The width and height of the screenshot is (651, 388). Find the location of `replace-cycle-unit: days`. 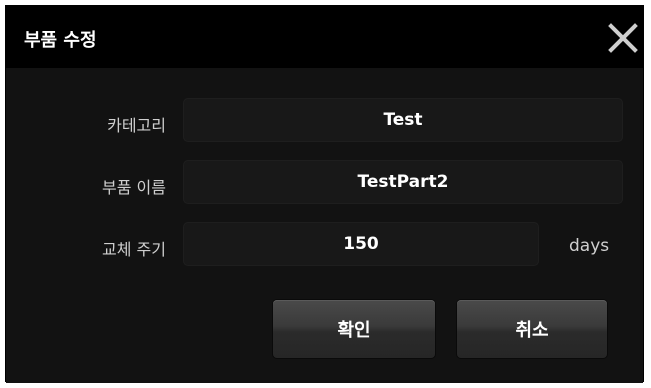

replace-cycle-unit: days is located at coordinates (589, 246).